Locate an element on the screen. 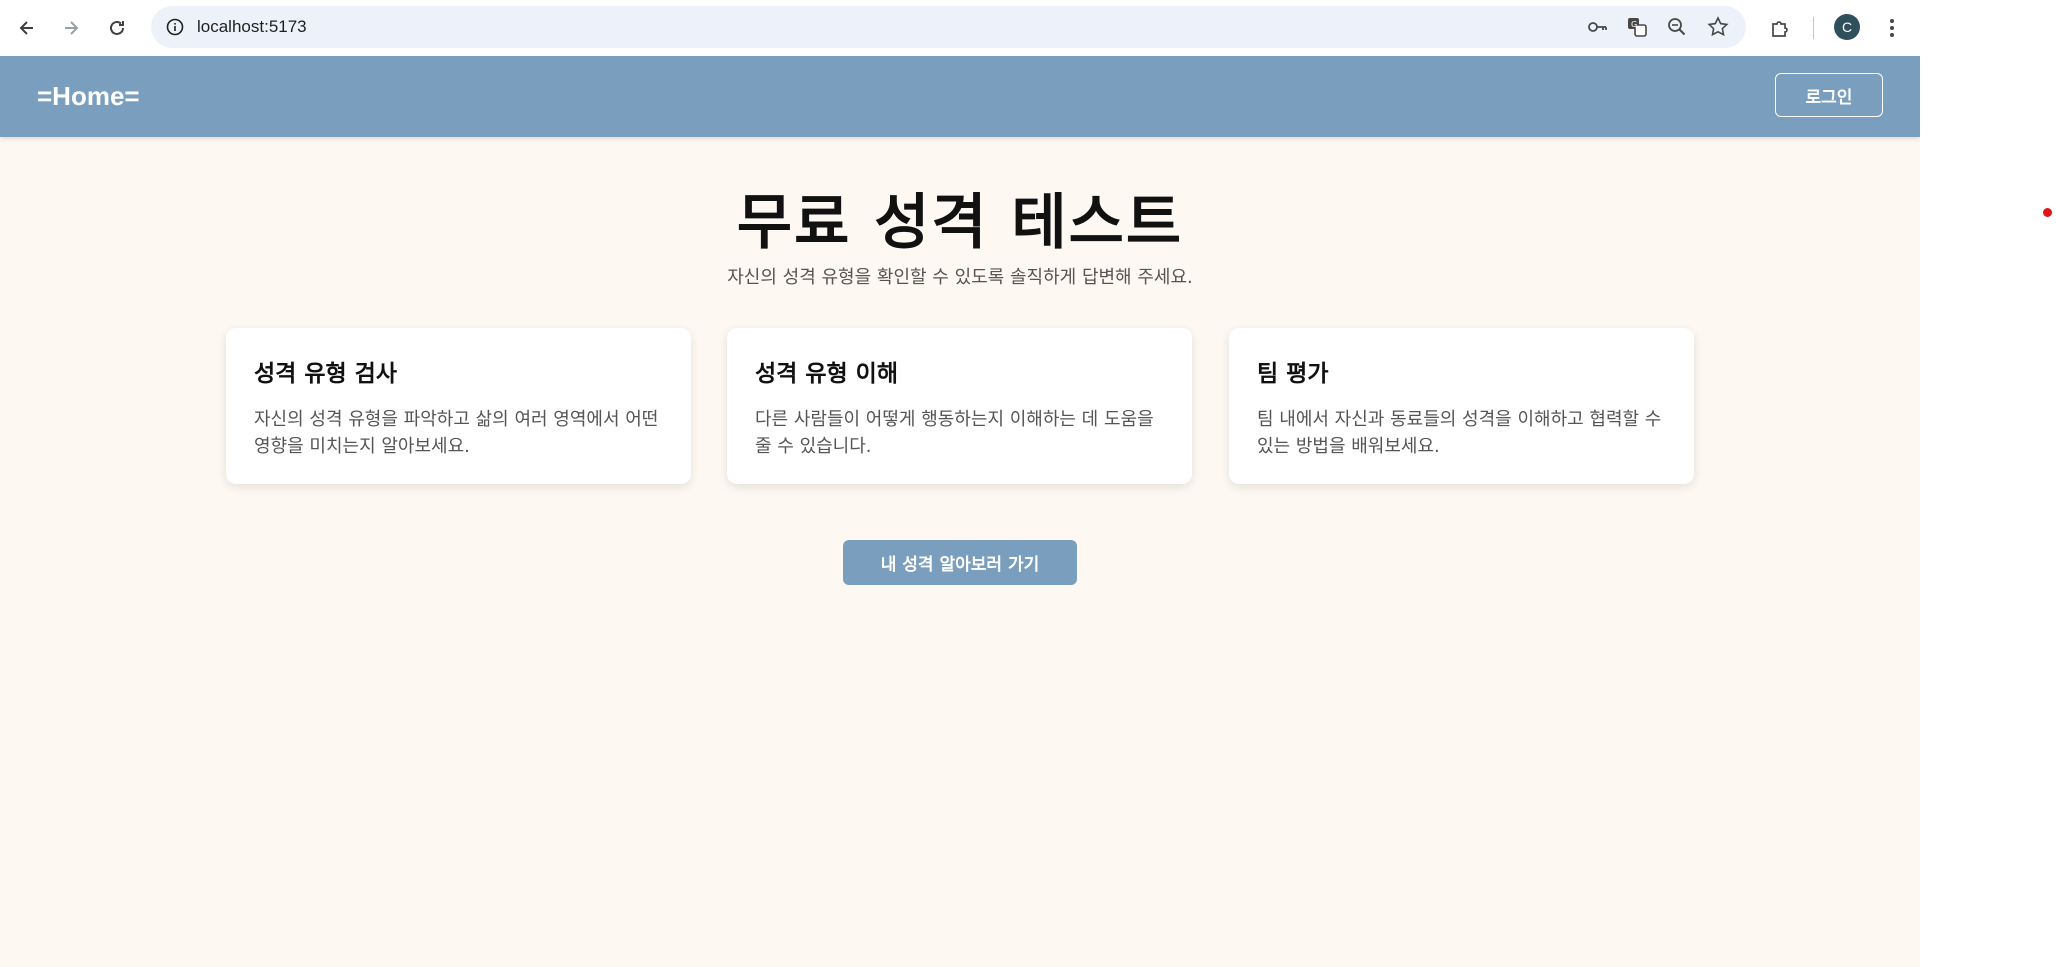  page-subtitle: 자신의 성격 유형을 확인할 수 있도록 솔직하게 답변해 주세요. is located at coordinates (960, 277).